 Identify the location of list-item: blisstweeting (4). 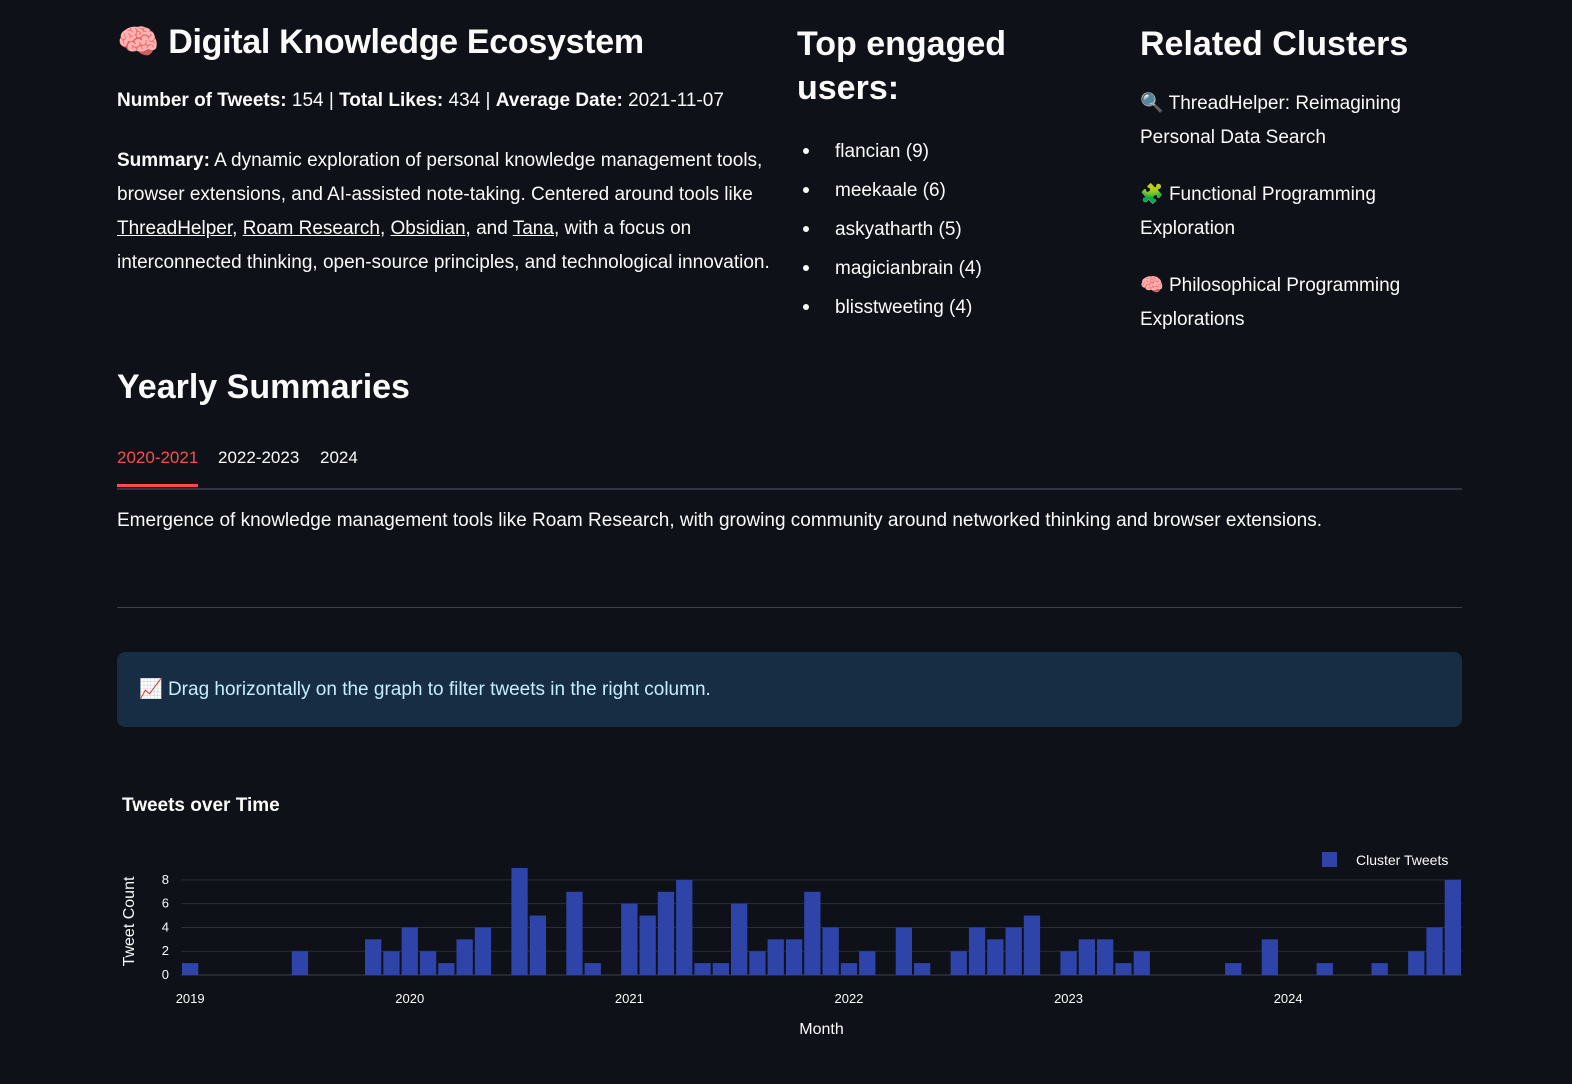
(889, 307).